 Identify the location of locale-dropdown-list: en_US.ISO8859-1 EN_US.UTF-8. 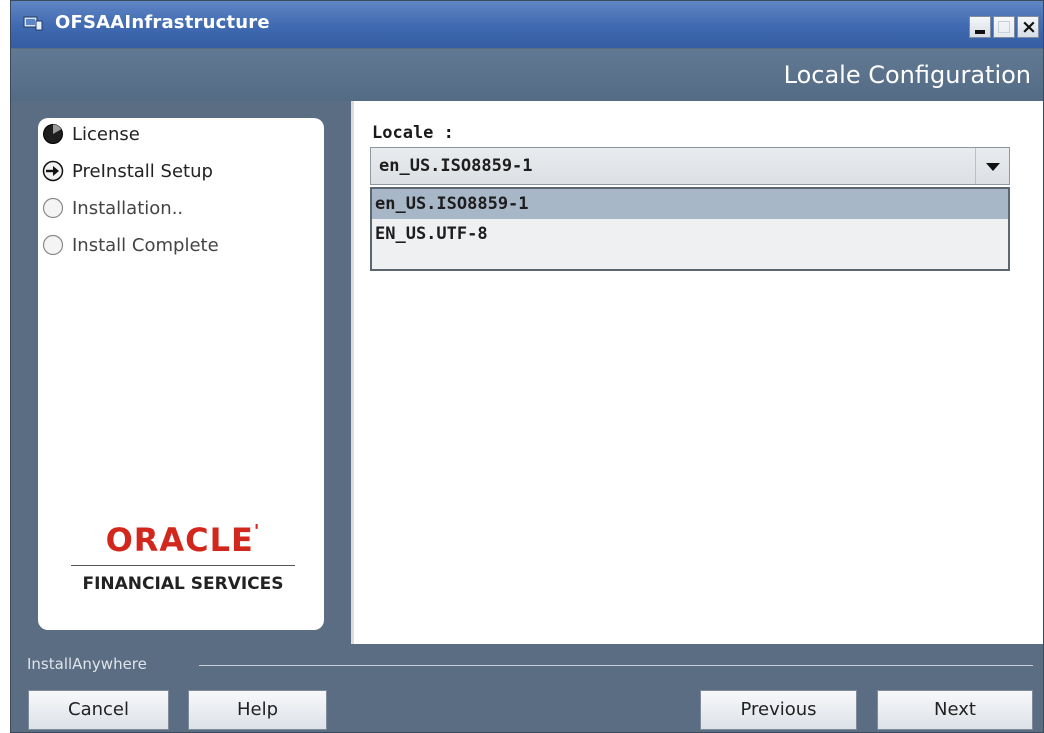
(690, 229).